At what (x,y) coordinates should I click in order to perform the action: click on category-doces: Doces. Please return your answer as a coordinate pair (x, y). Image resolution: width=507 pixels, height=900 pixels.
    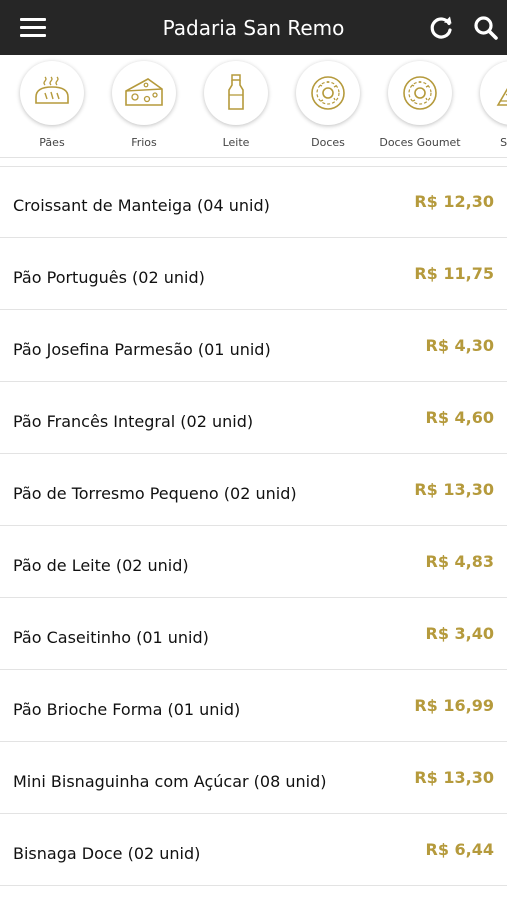
    Looking at the image, I should click on (328, 106).